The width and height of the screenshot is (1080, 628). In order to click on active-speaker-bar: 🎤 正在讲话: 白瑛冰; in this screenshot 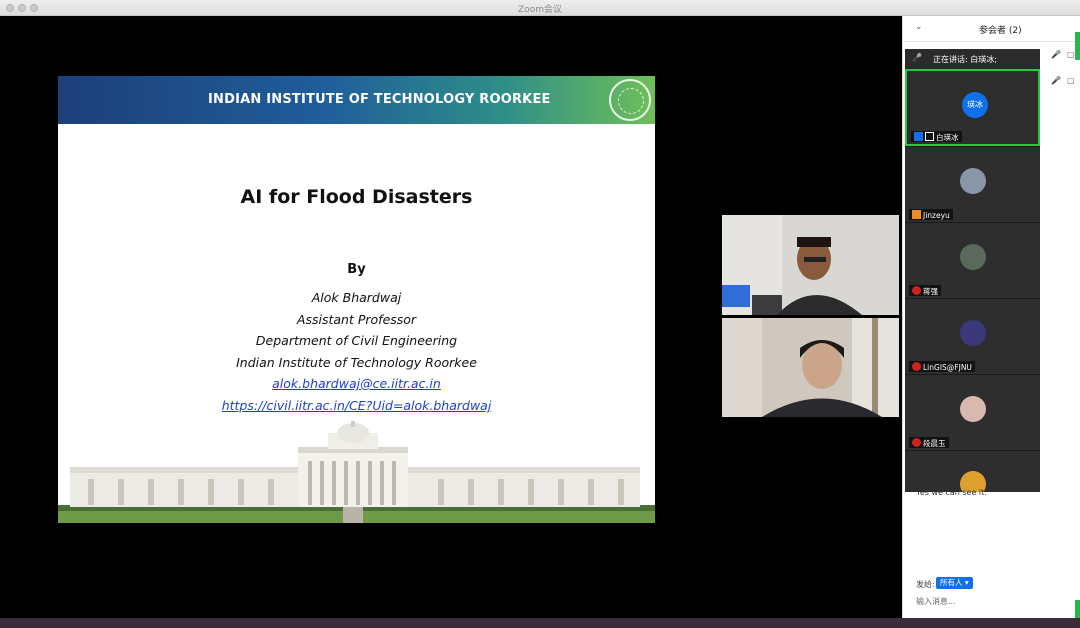, I will do `click(972, 59)`.